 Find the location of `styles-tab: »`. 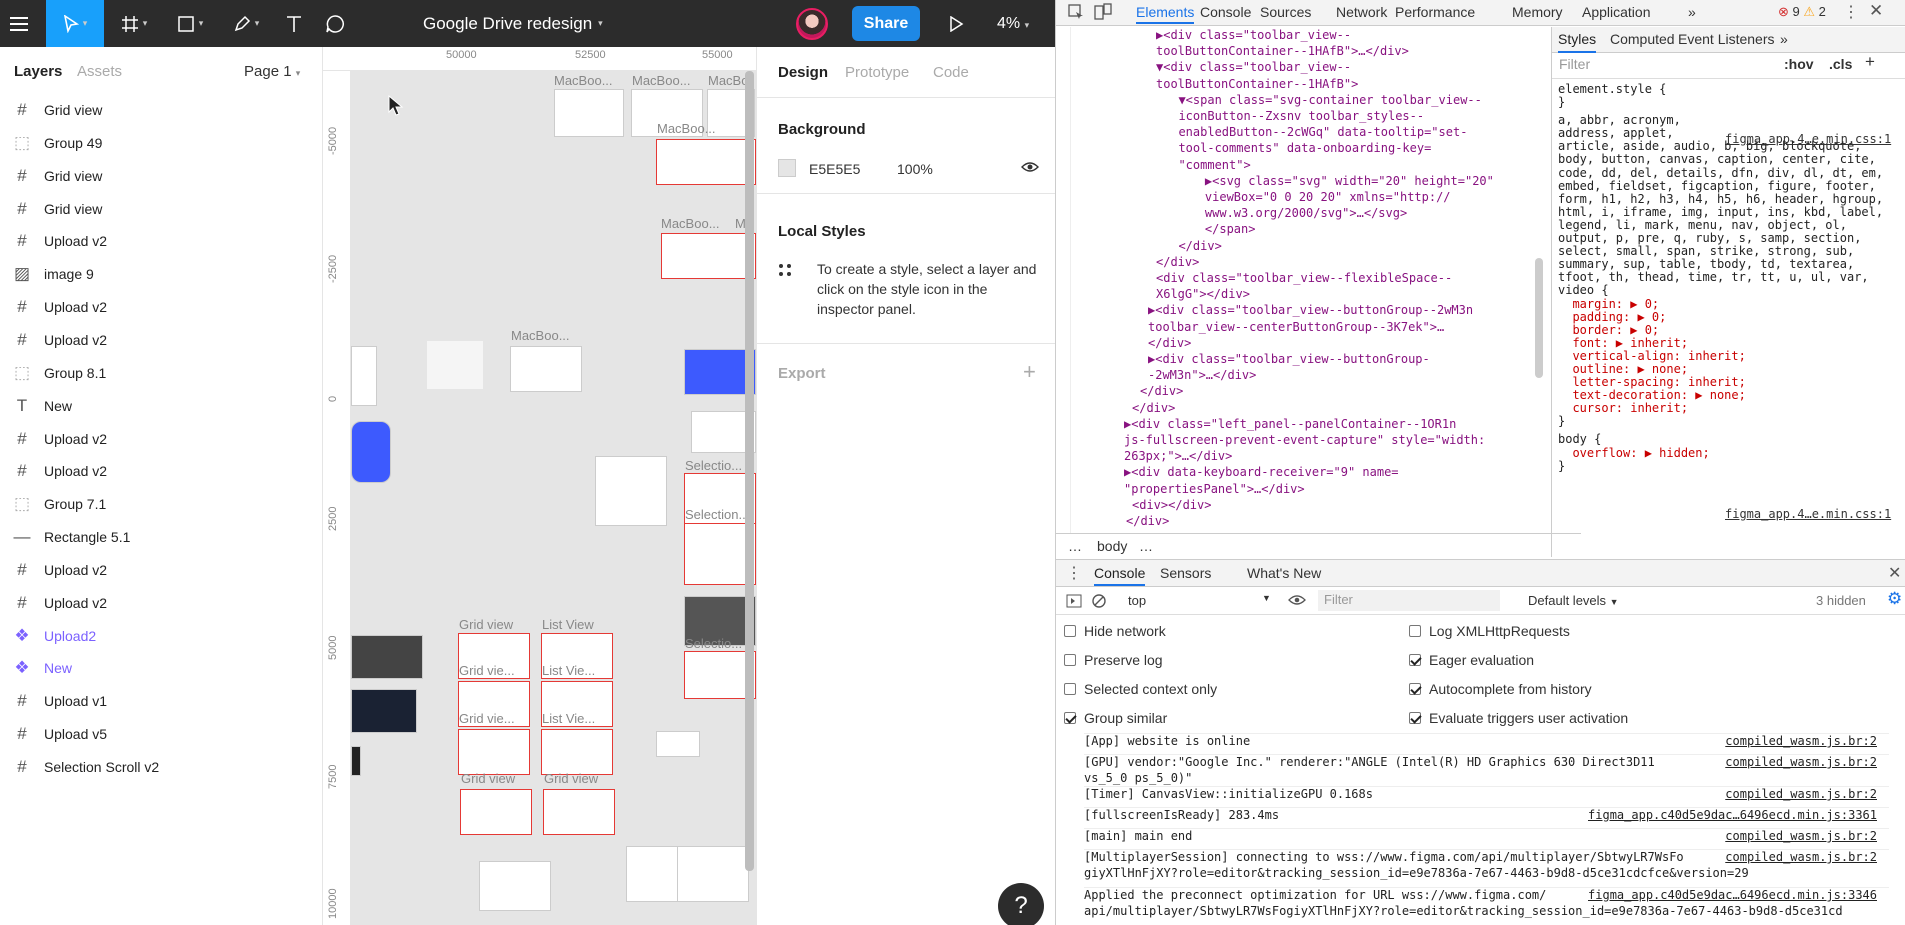

styles-tab: » is located at coordinates (1784, 39).